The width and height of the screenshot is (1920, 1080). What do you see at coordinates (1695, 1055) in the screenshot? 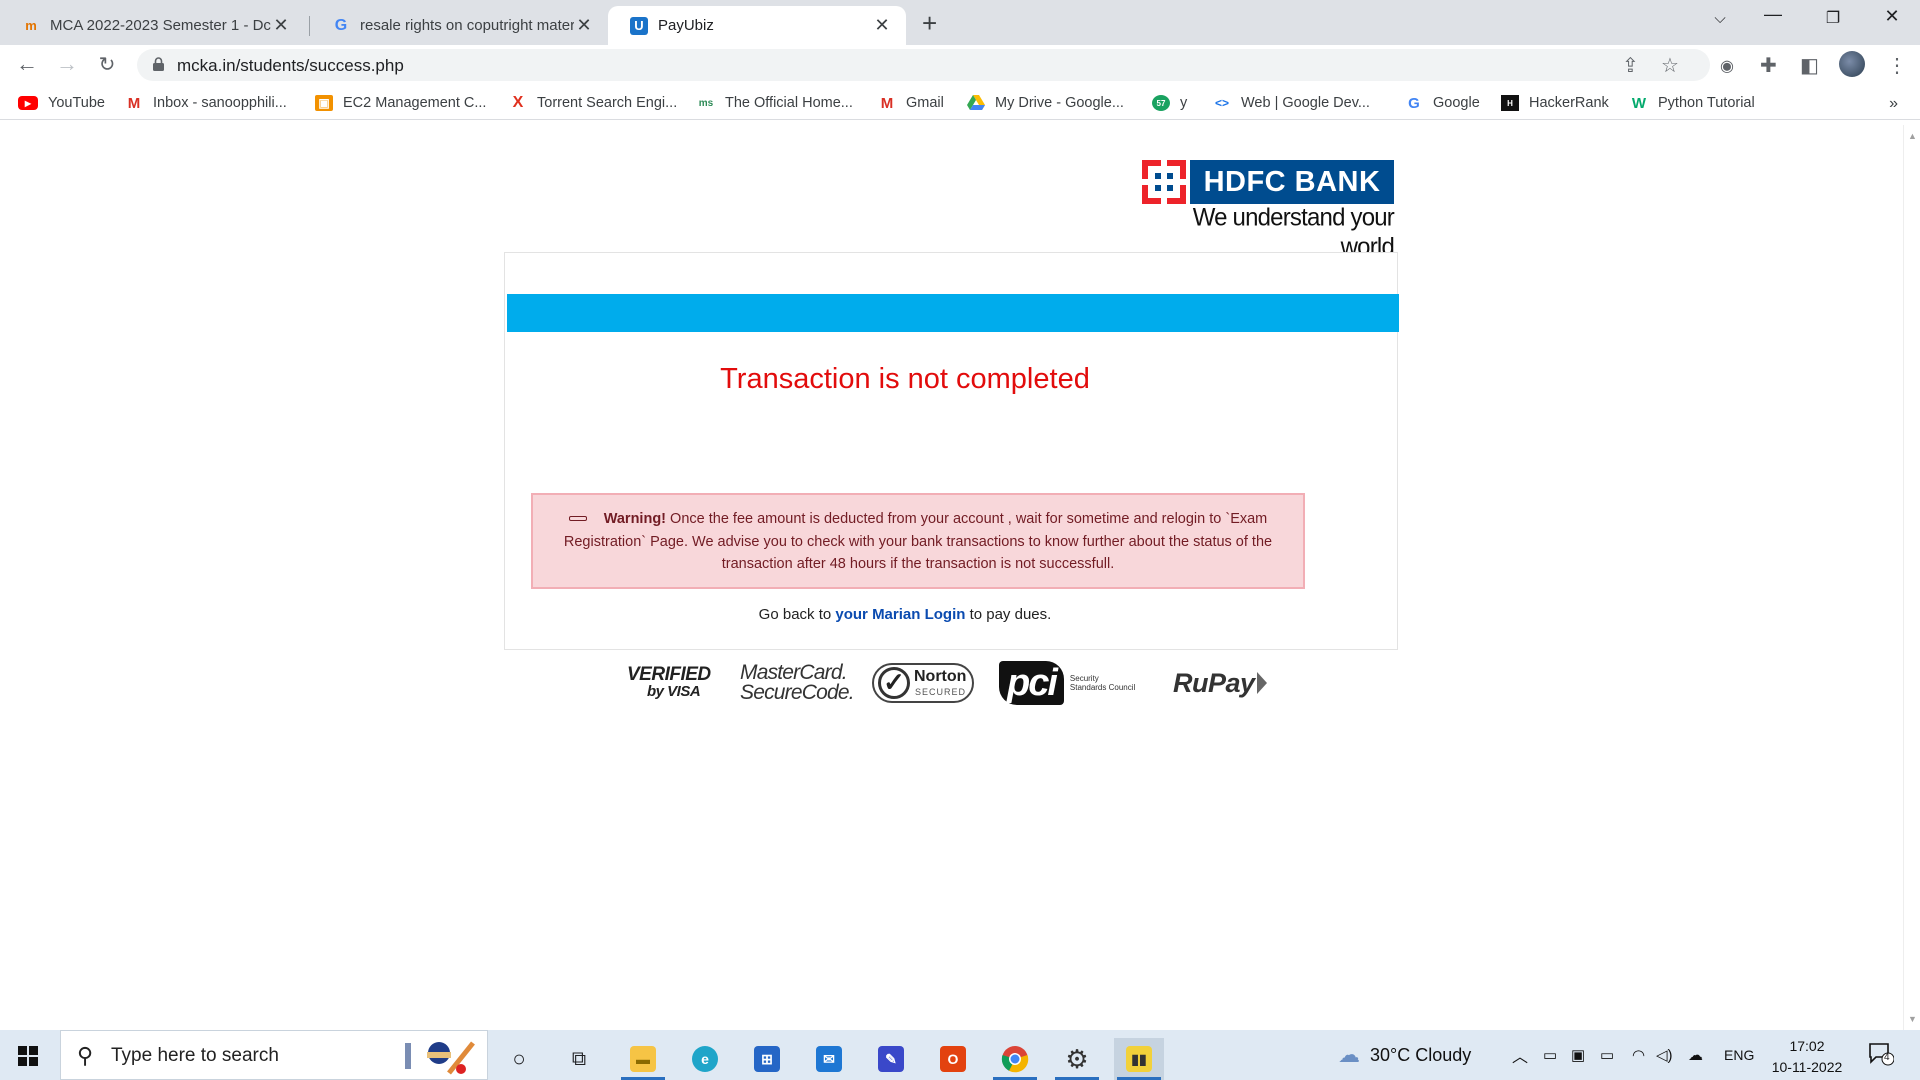
I see `onedrive-icon: ☁` at bounding box center [1695, 1055].